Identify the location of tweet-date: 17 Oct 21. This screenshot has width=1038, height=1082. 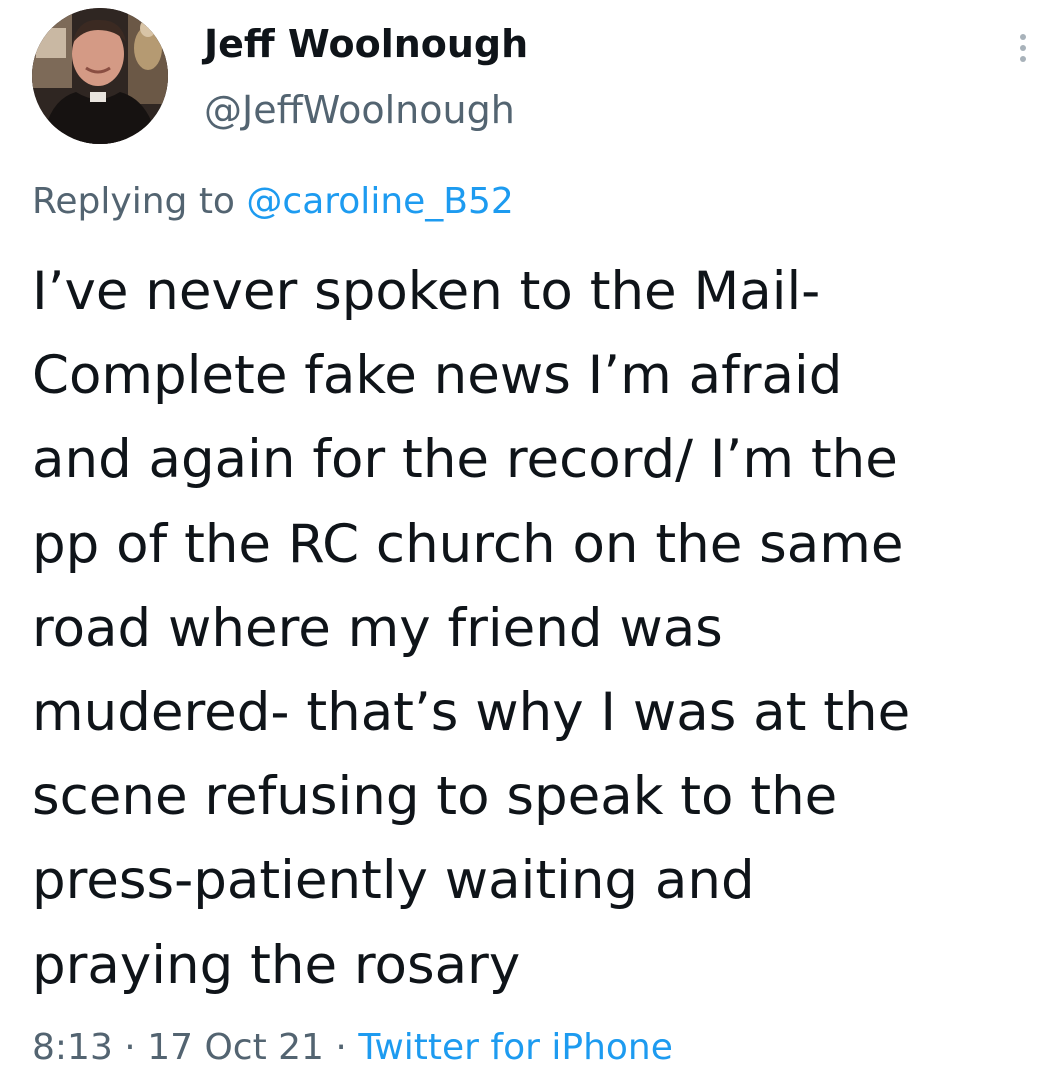
(235, 1047).